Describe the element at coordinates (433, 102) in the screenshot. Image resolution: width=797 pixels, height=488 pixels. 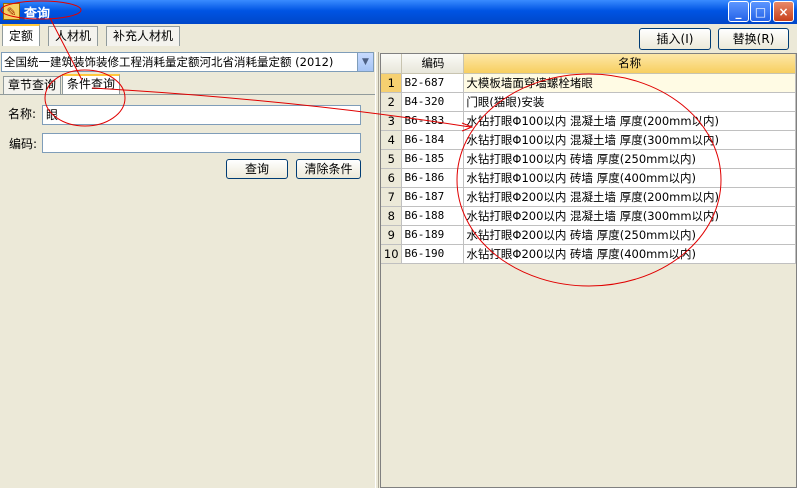
I see `code-cell: B4-320` at that location.